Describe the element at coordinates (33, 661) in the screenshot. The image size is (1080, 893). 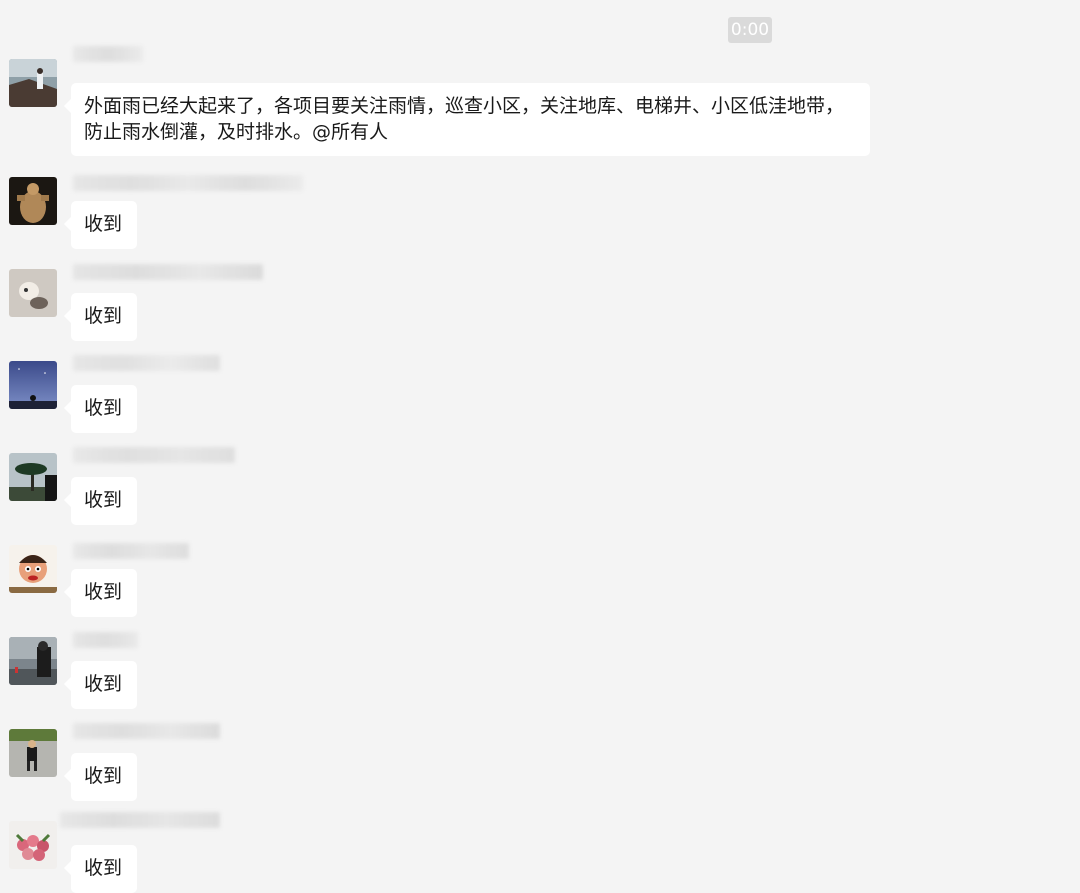
I see `avatar-person-shore-icon` at that location.